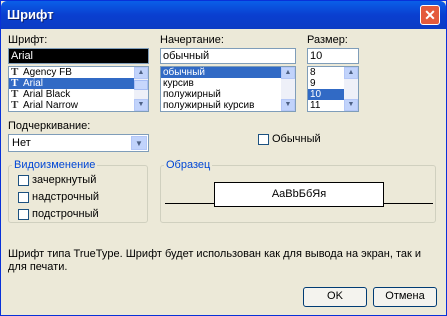 Image resolution: width=447 pixels, height=316 pixels. I want to click on preview-group-title: Образец, so click(188, 165).